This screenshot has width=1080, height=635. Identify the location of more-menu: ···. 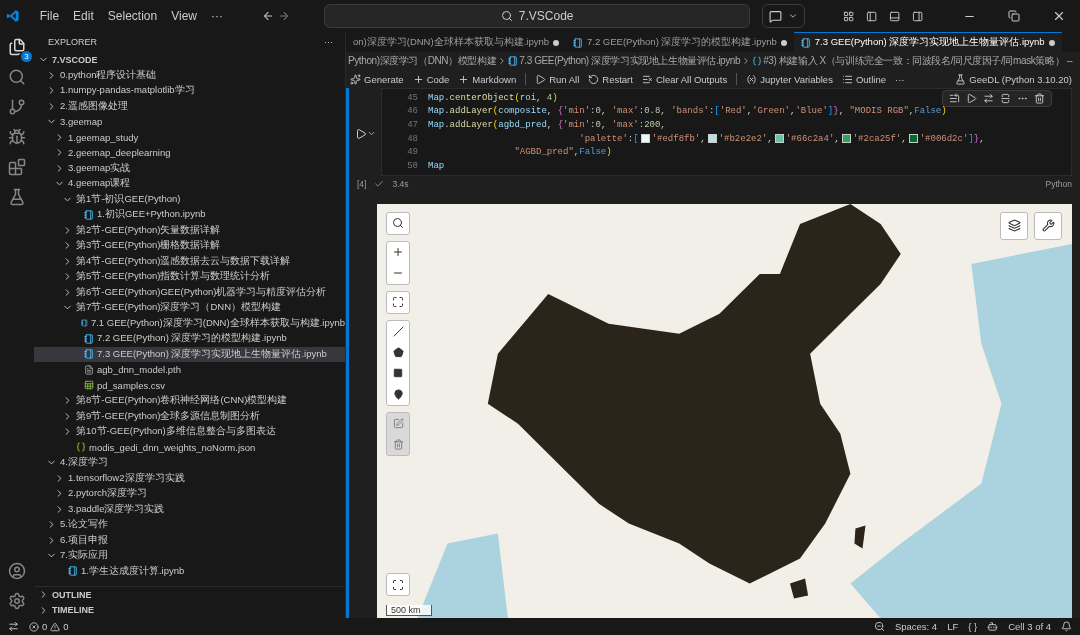
(216, 16).